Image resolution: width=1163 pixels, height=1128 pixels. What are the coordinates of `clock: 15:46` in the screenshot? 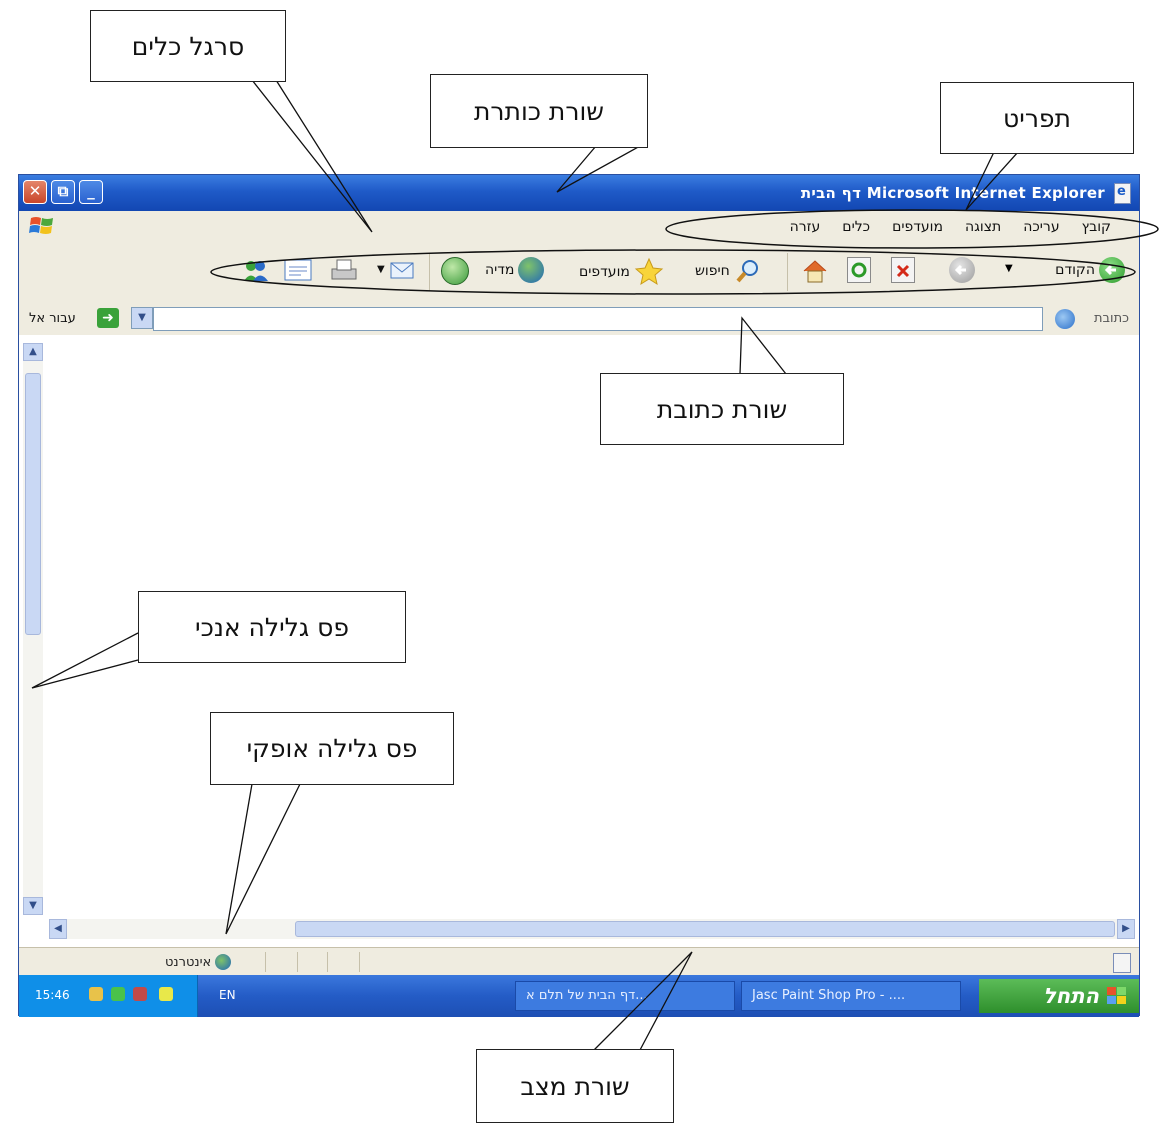 It's located at (52, 995).